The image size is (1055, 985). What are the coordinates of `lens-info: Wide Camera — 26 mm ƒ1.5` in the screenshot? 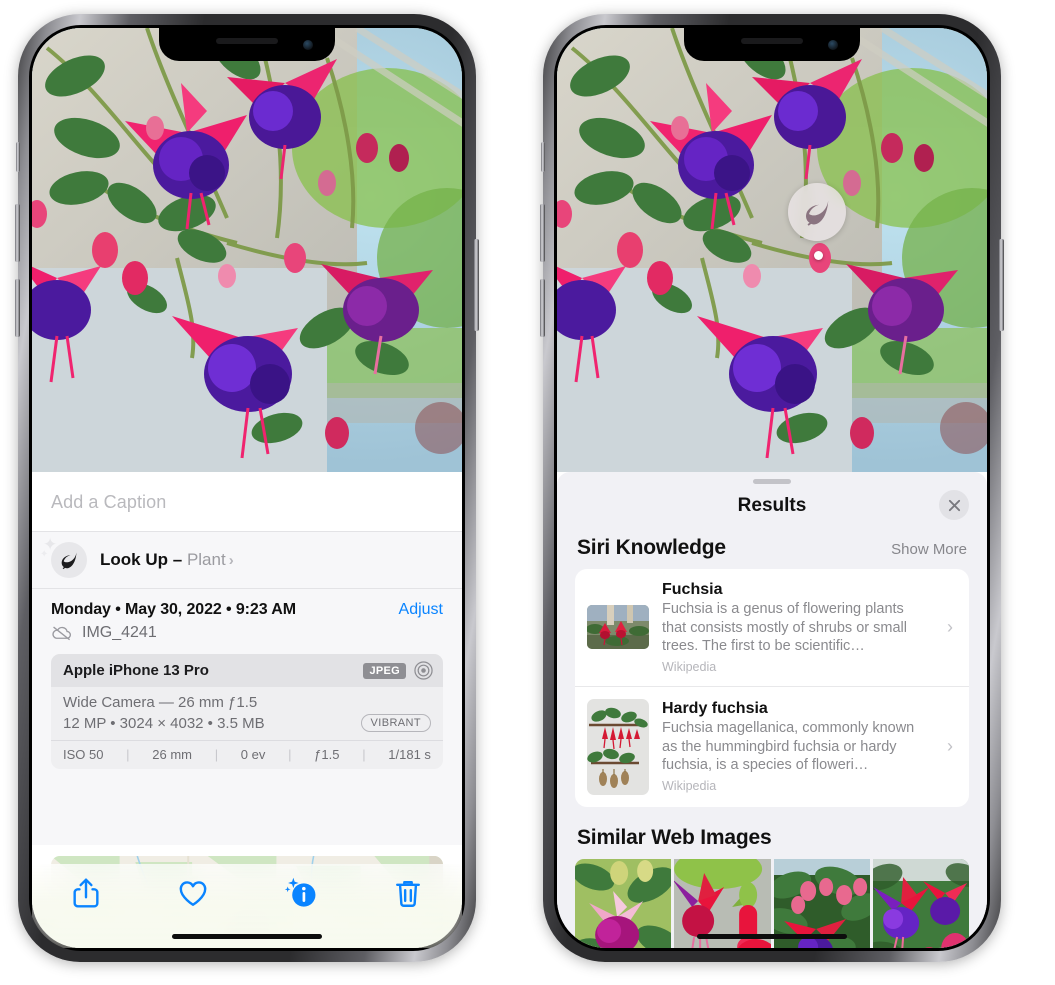 It's located at (160, 702).